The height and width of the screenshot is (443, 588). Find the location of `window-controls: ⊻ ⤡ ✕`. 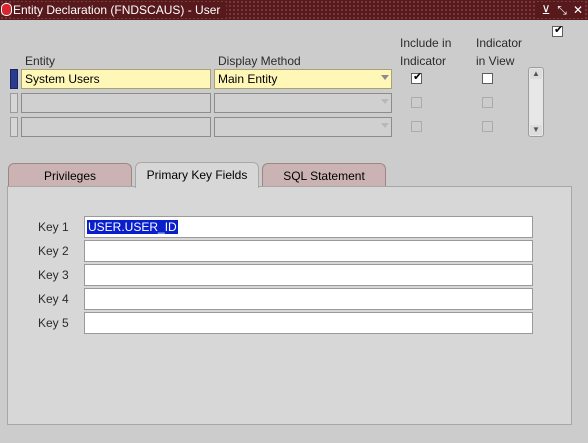

window-controls: ⊻ ⤡ ✕ is located at coordinates (560, 10).